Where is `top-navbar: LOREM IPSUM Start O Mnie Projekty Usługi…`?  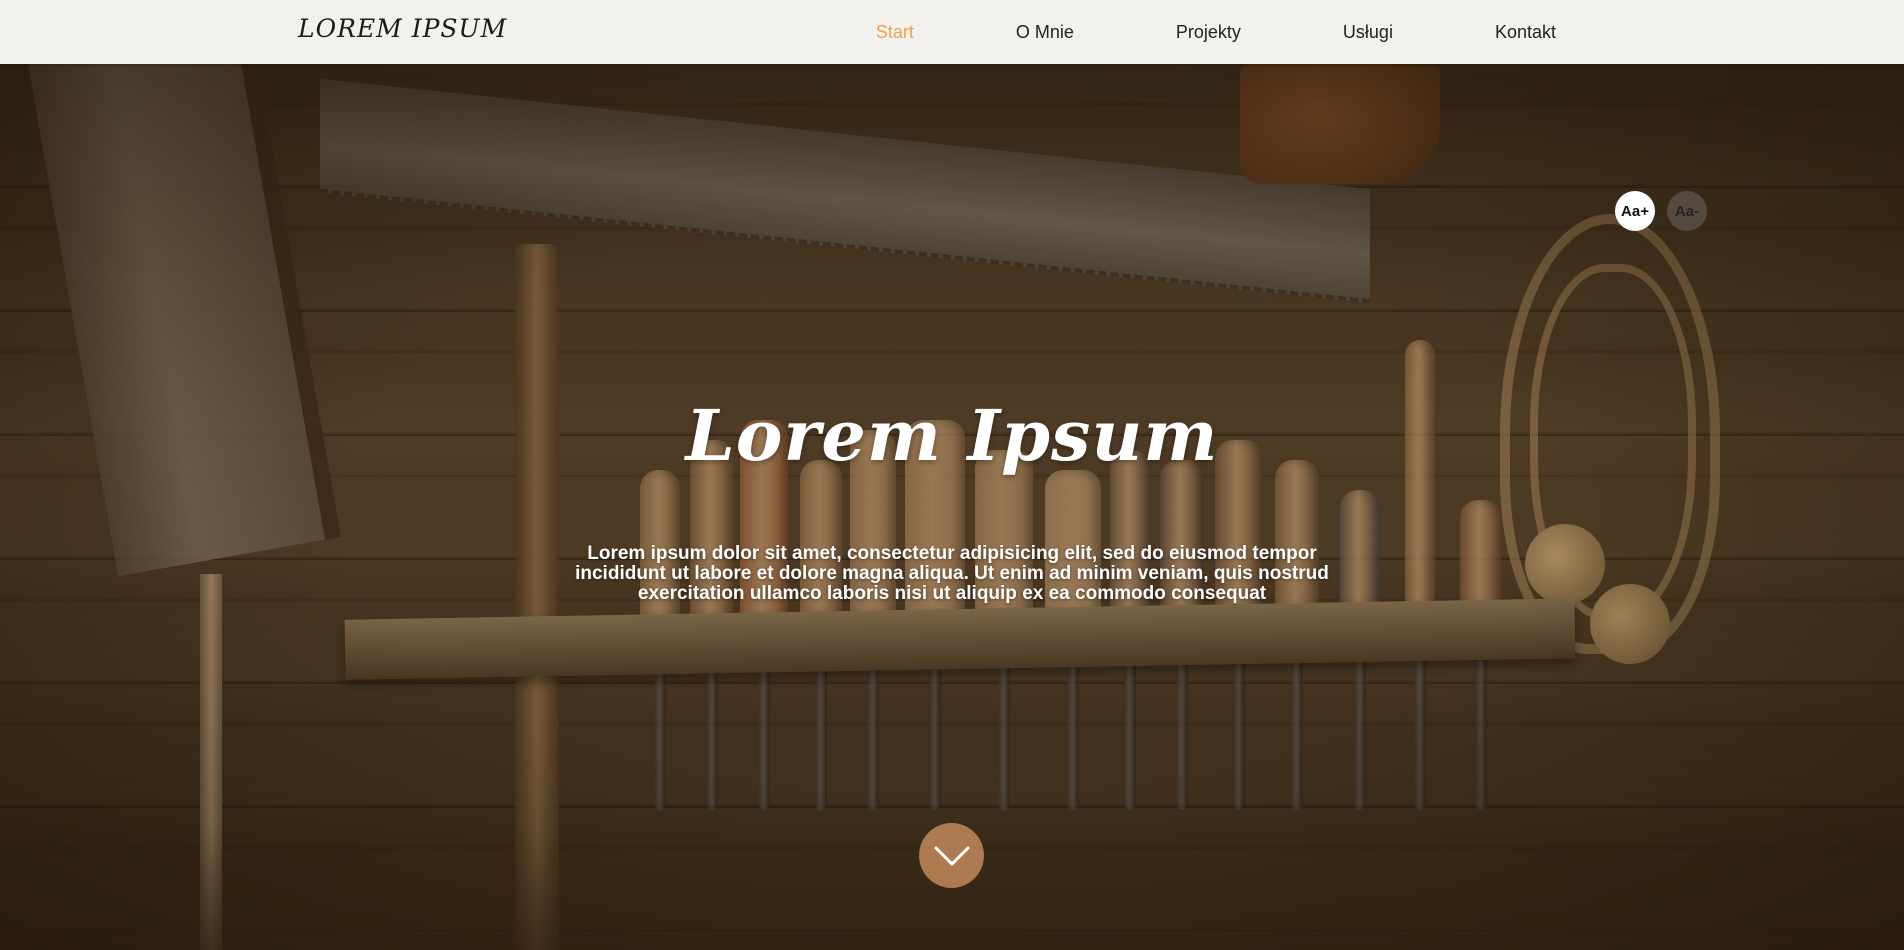 top-navbar: LOREM IPSUM Start O Mnie Projekty Usługi… is located at coordinates (952, 32).